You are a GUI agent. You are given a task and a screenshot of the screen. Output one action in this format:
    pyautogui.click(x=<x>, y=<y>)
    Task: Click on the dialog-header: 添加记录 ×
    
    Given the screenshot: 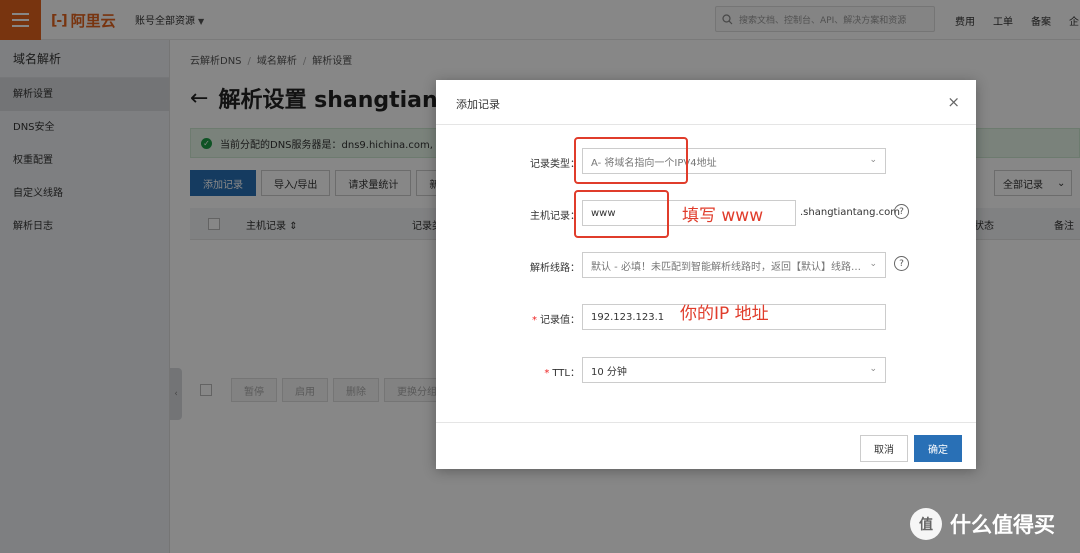 What is the action you would take?
    pyautogui.click(x=706, y=102)
    